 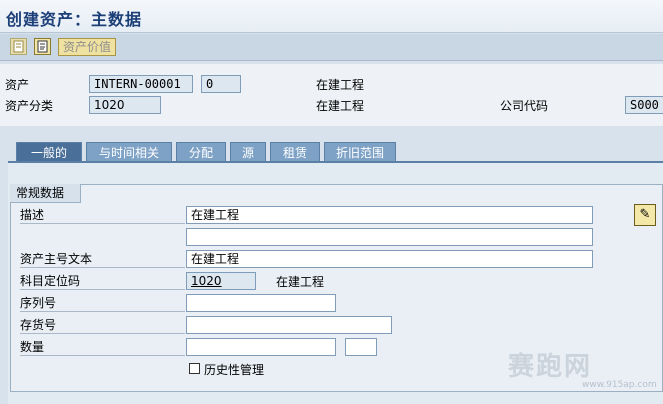 I want to click on history-label: 历史性管理, so click(x=234, y=370).